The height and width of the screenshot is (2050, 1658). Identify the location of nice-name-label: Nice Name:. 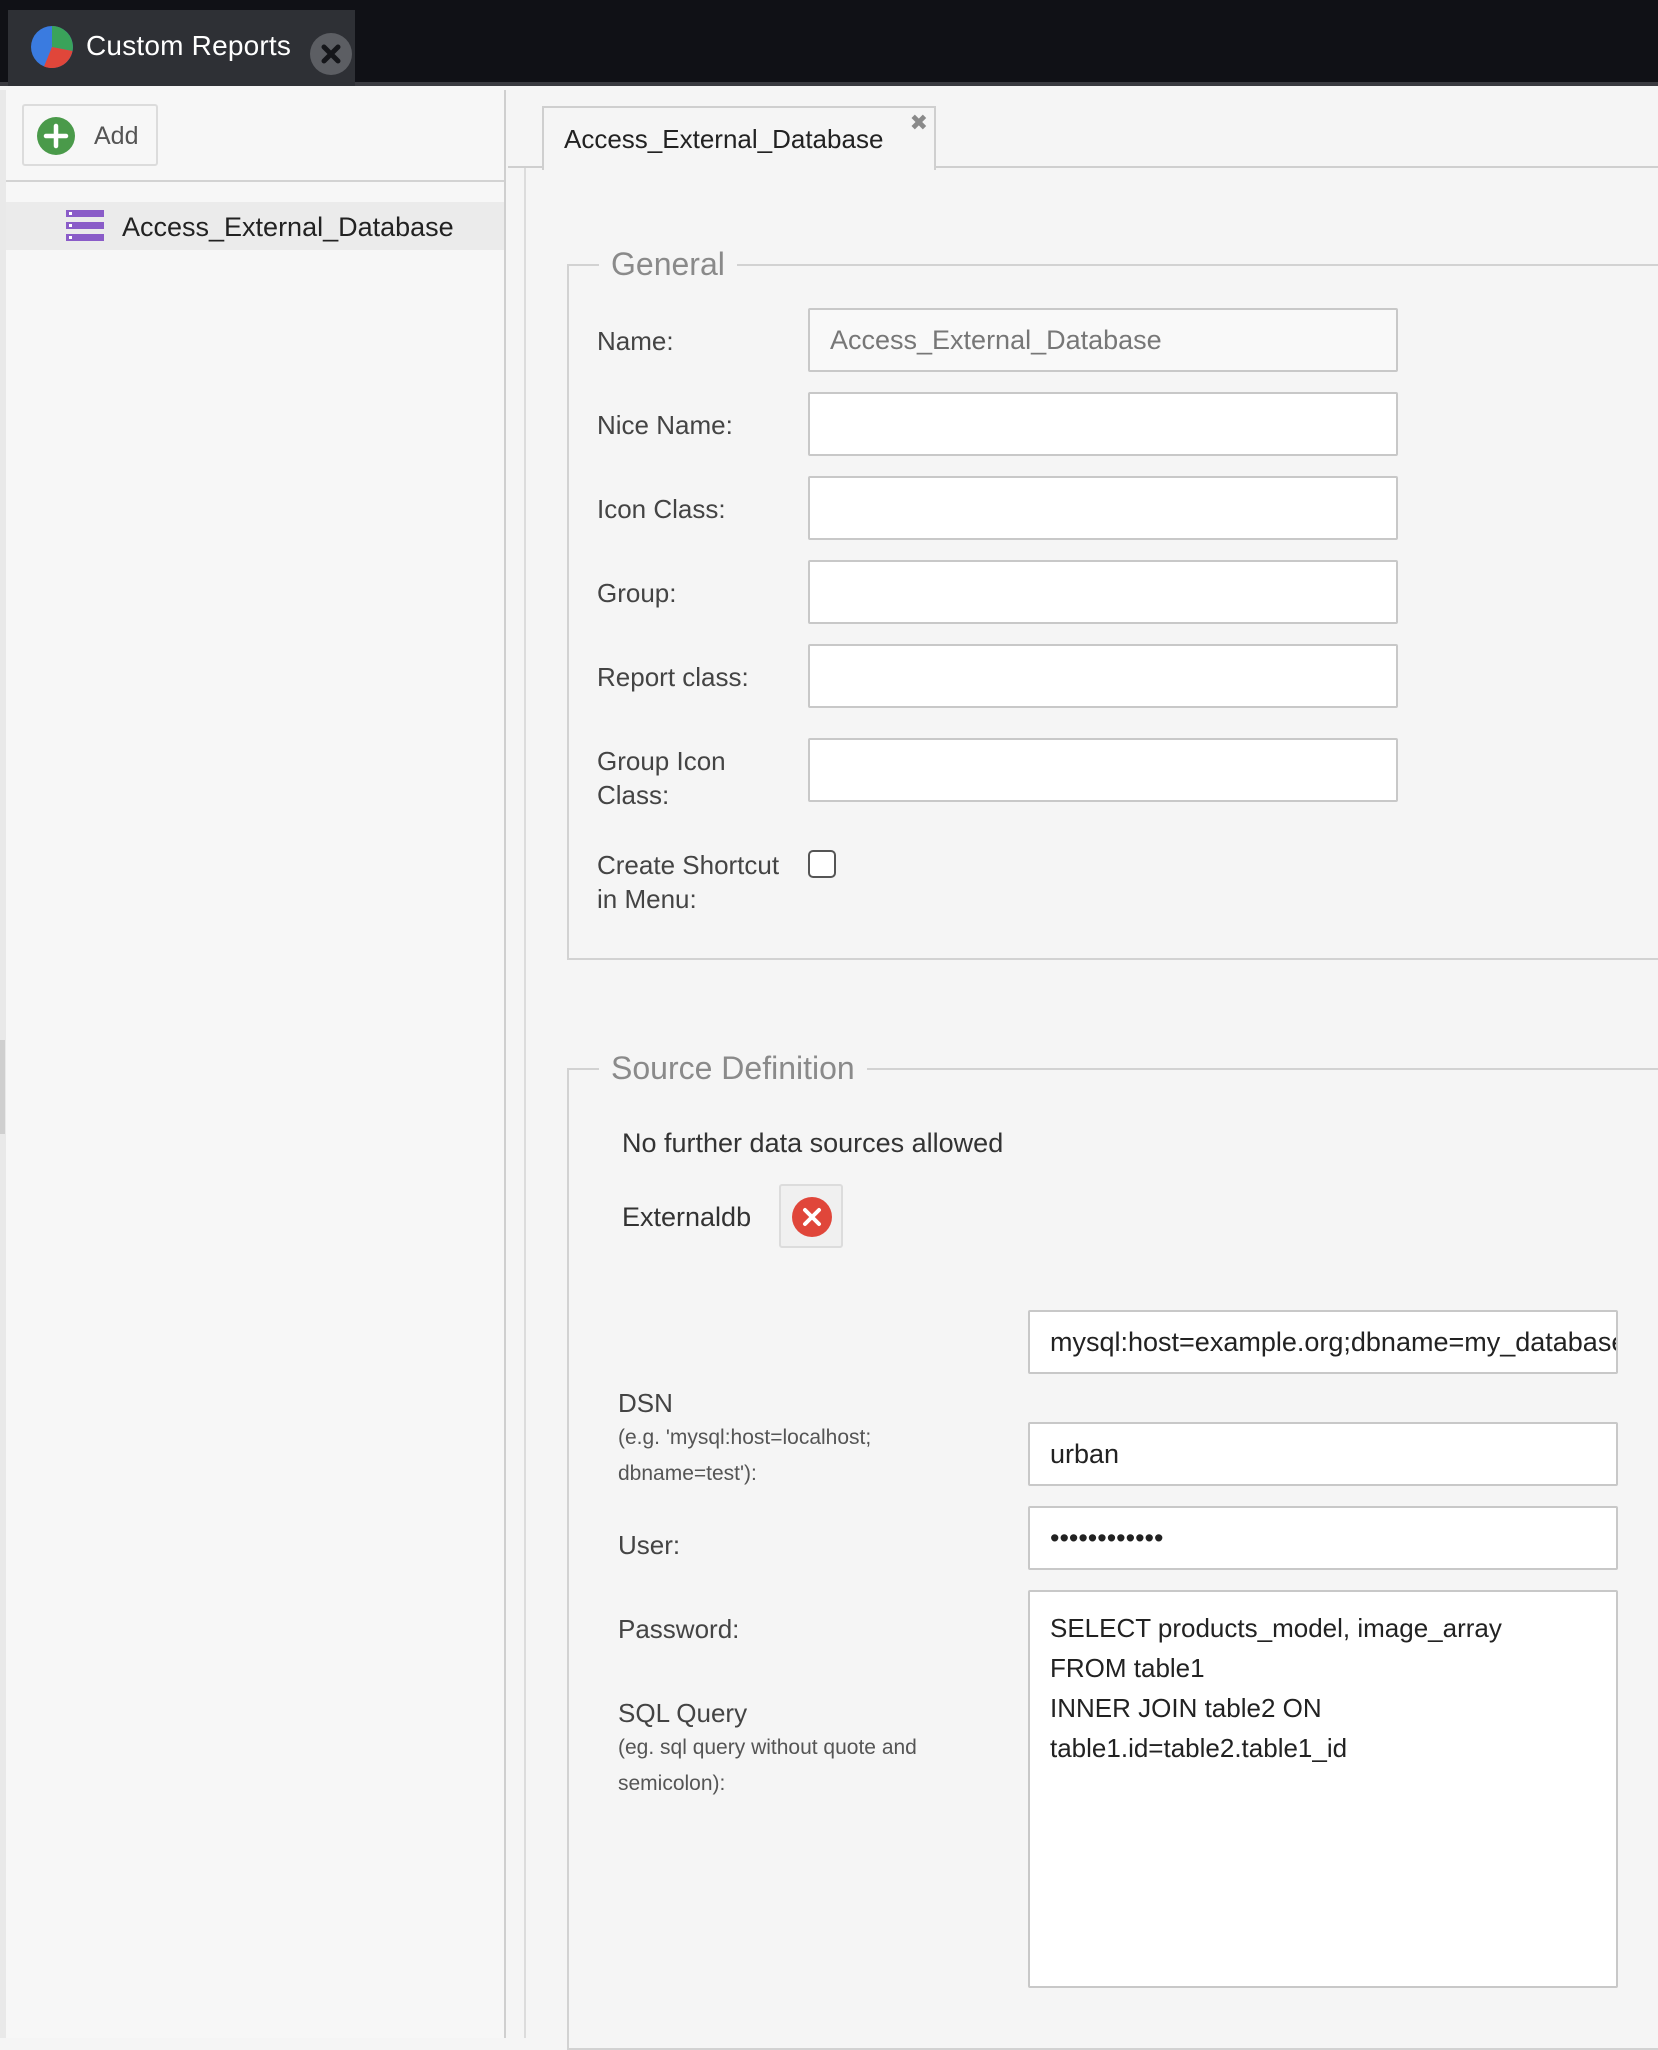
(665, 425).